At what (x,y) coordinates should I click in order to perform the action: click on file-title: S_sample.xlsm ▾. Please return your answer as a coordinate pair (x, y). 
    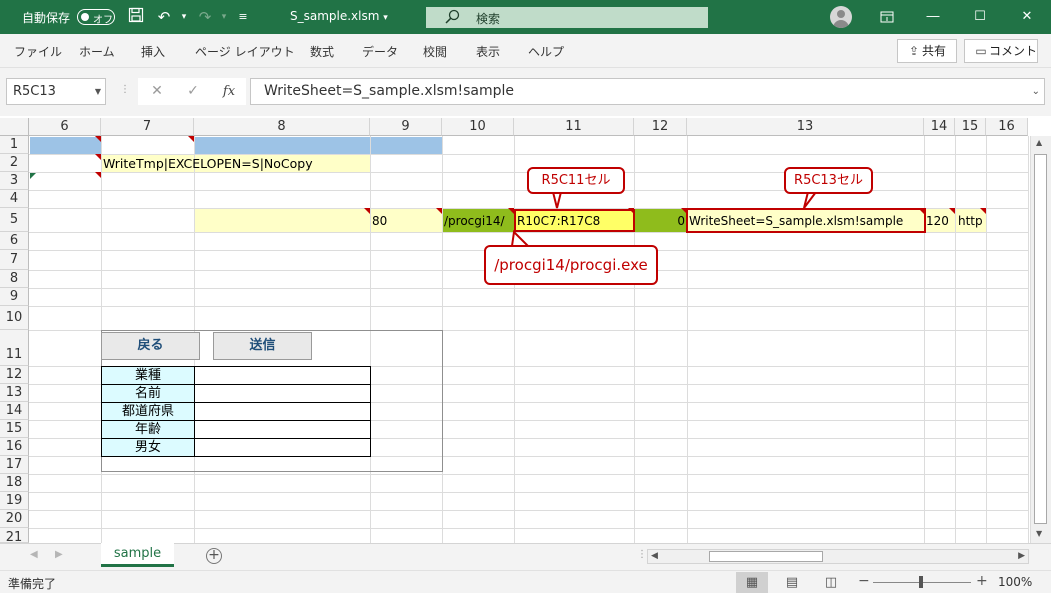
    Looking at the image, I should click on (339, 16).